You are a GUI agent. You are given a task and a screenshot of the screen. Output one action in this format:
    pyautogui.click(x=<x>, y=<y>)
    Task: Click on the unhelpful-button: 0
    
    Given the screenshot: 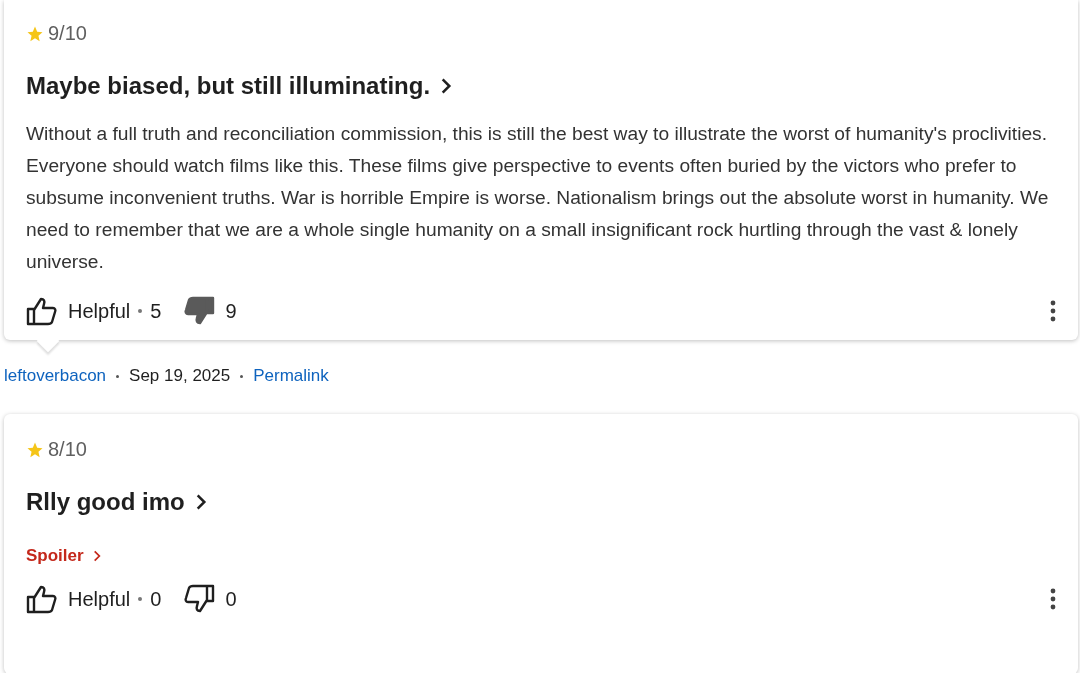 What is the action you would take?
    pyautogui.click(x=210, y=599)
    